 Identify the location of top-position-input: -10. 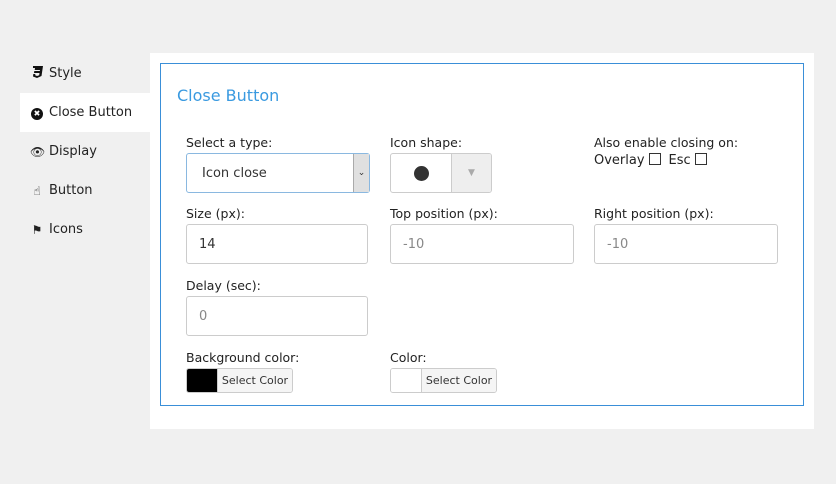
(482, 244).